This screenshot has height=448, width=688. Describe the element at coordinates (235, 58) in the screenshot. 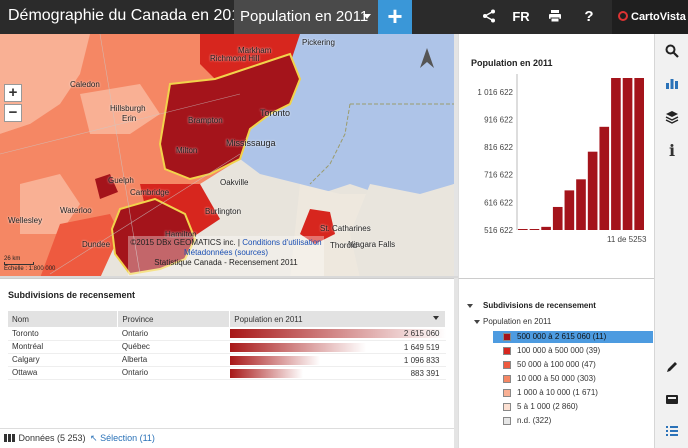

I see `map-label: Richmond Hill` at that location.